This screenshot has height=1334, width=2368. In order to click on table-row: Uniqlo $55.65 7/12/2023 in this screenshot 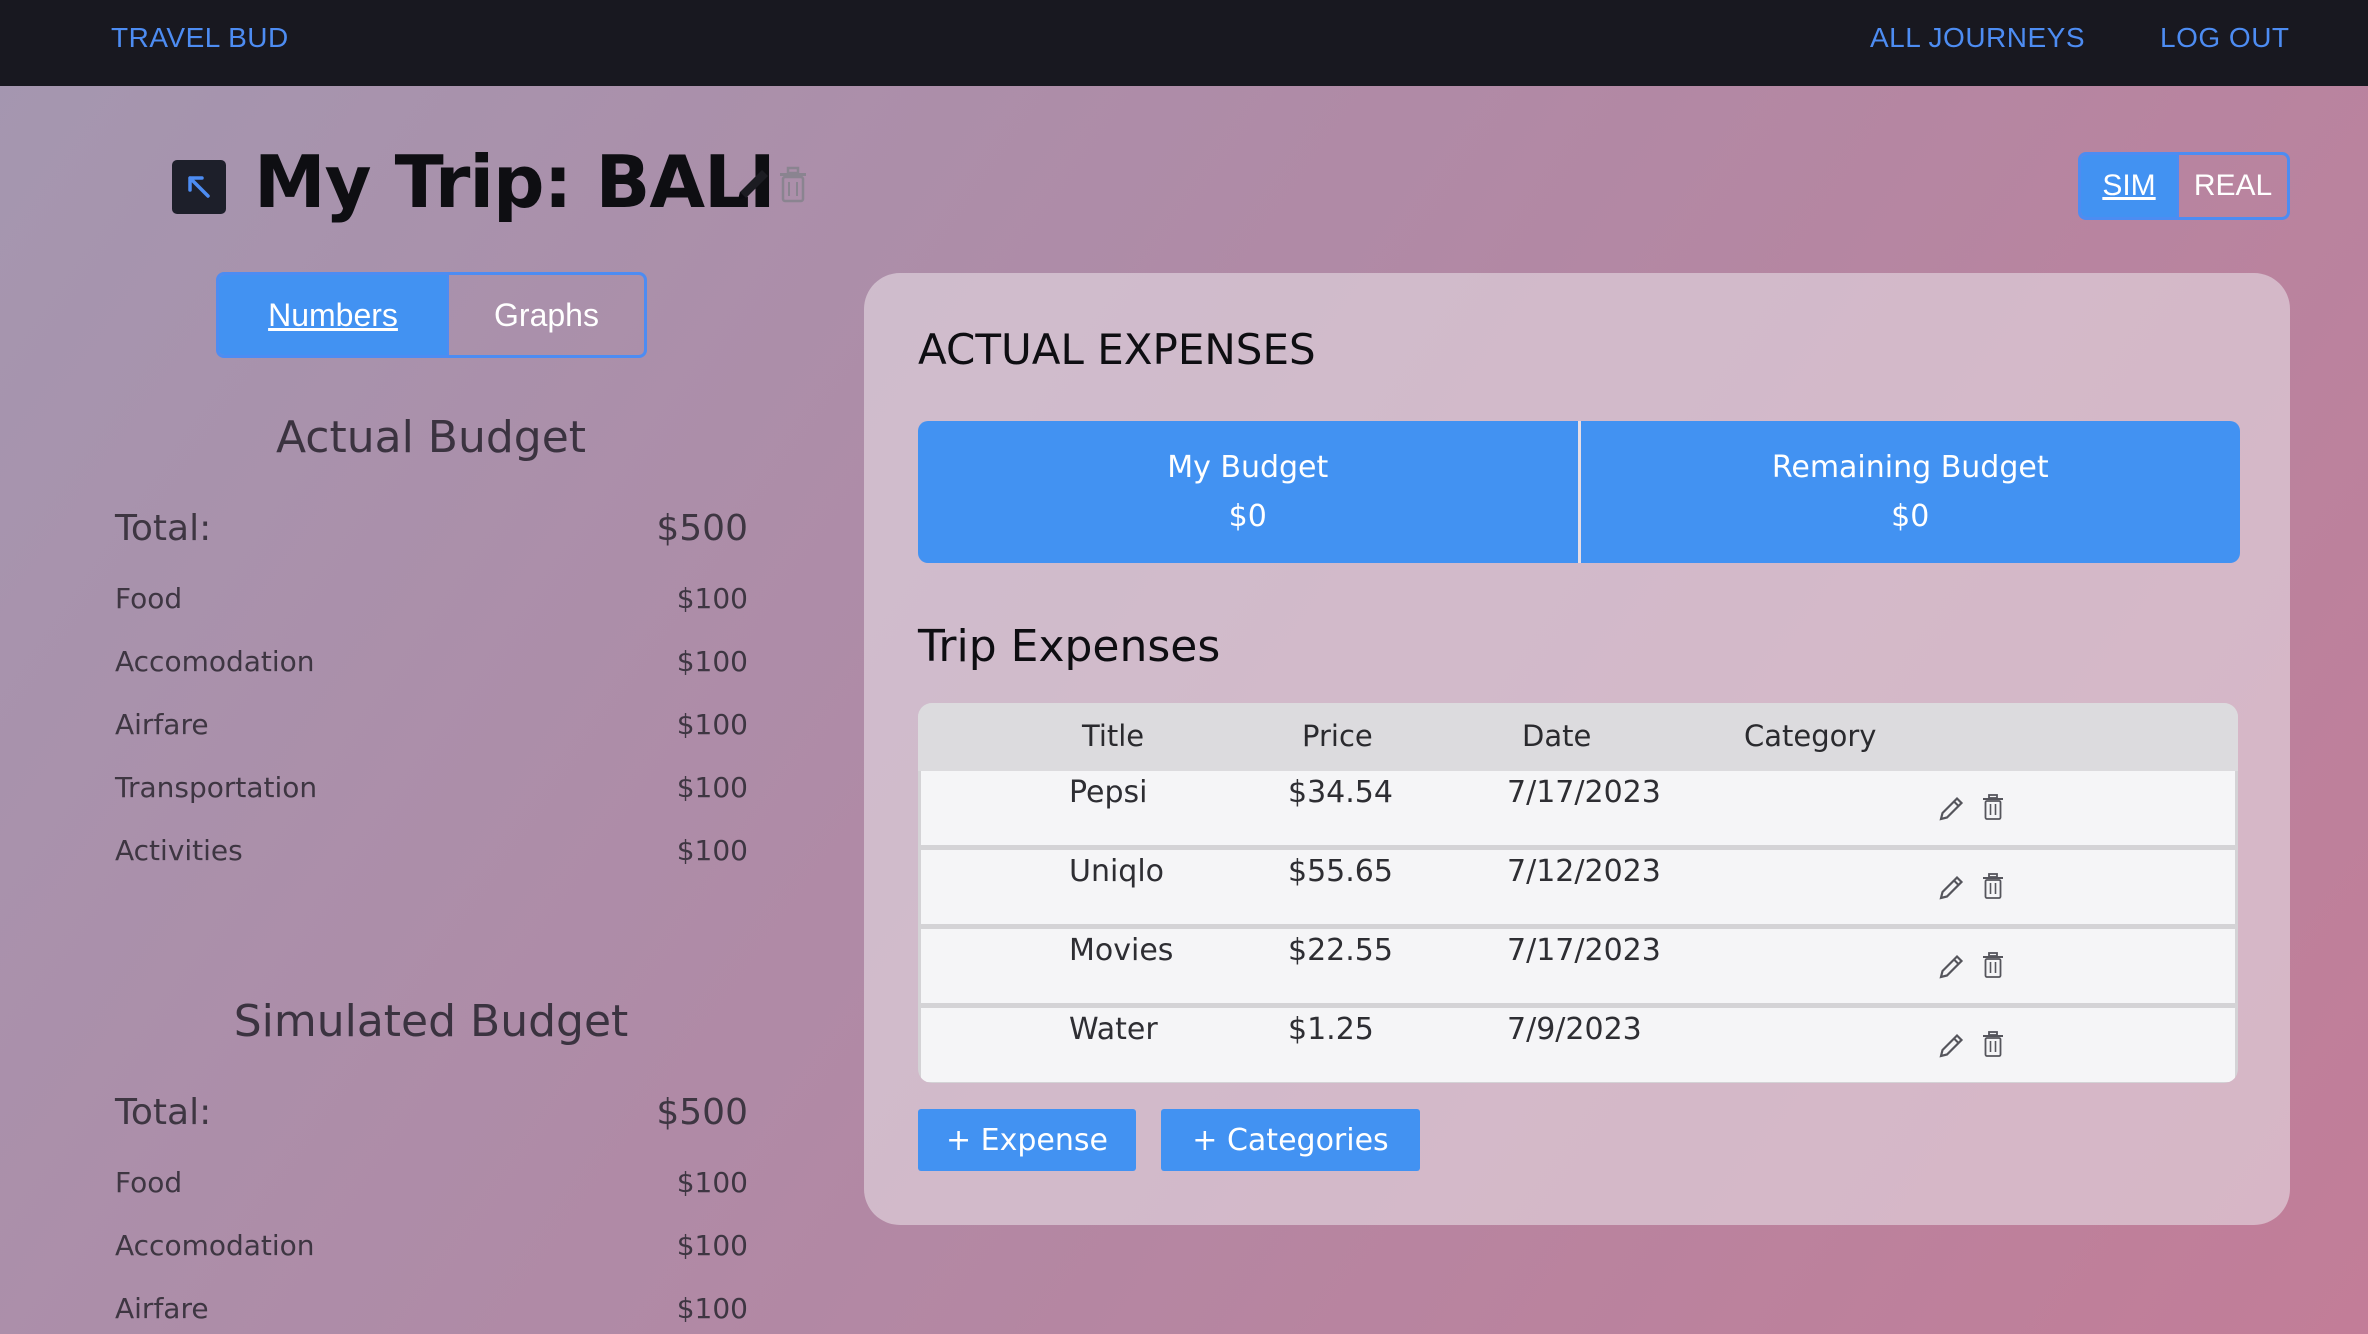, I will do `click(1578, 887)`.